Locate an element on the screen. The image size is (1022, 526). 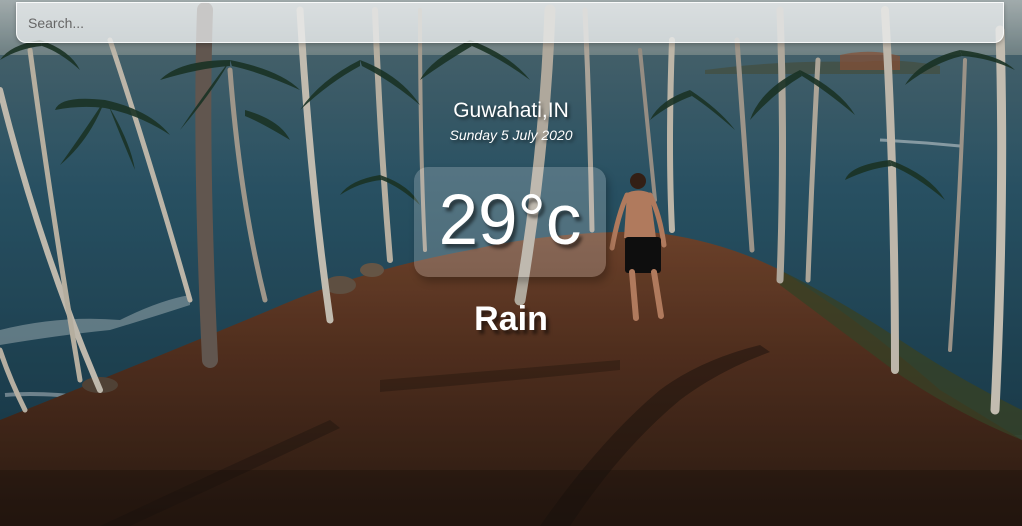
temperature-card: 29°c is located at coordinates (510, 222).